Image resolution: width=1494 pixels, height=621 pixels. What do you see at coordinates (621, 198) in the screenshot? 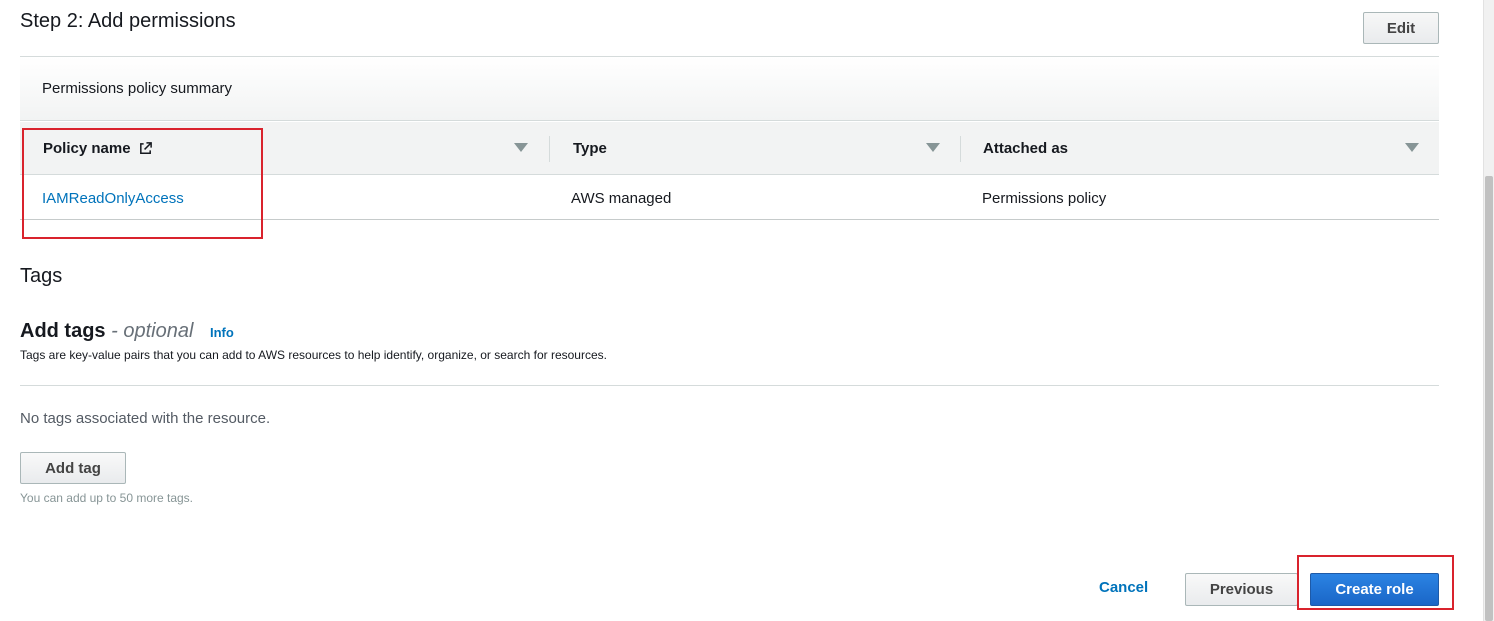
I see `policy-type-cell: AWS managed` at bounding box center [621, 198].